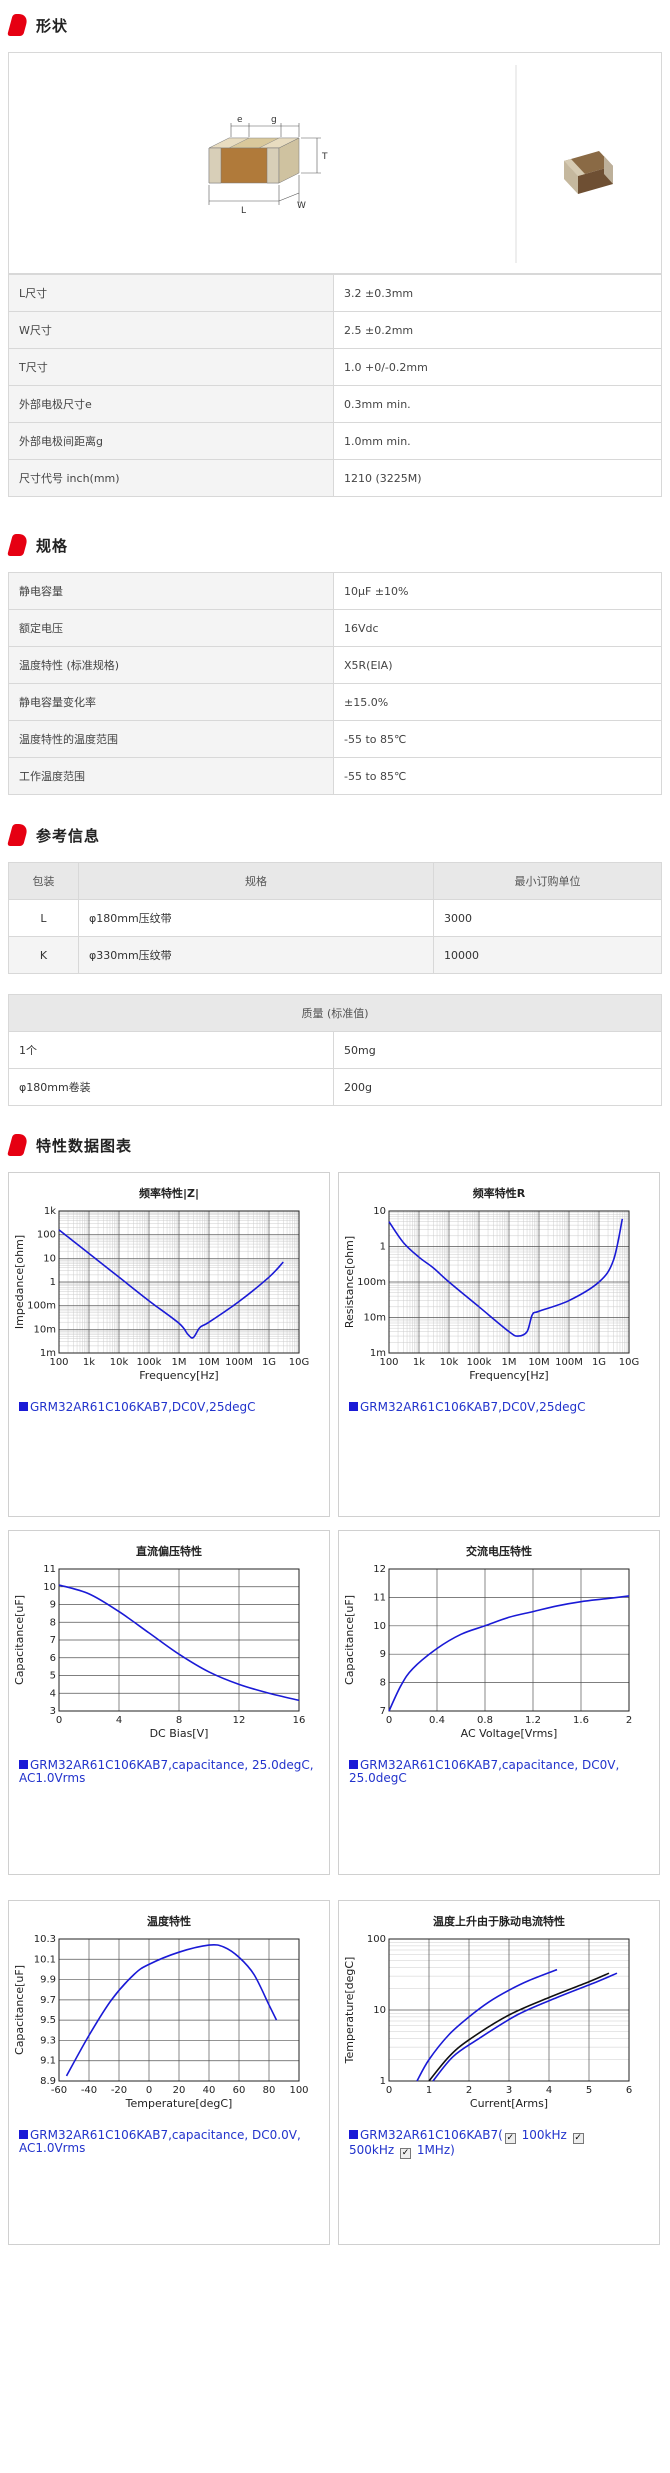 The image size is (670, 2473). What do you see at coordinates (171, 330) in the screenshot?
I see `spec-key: W尺寸` at bounding box center [171, 330].